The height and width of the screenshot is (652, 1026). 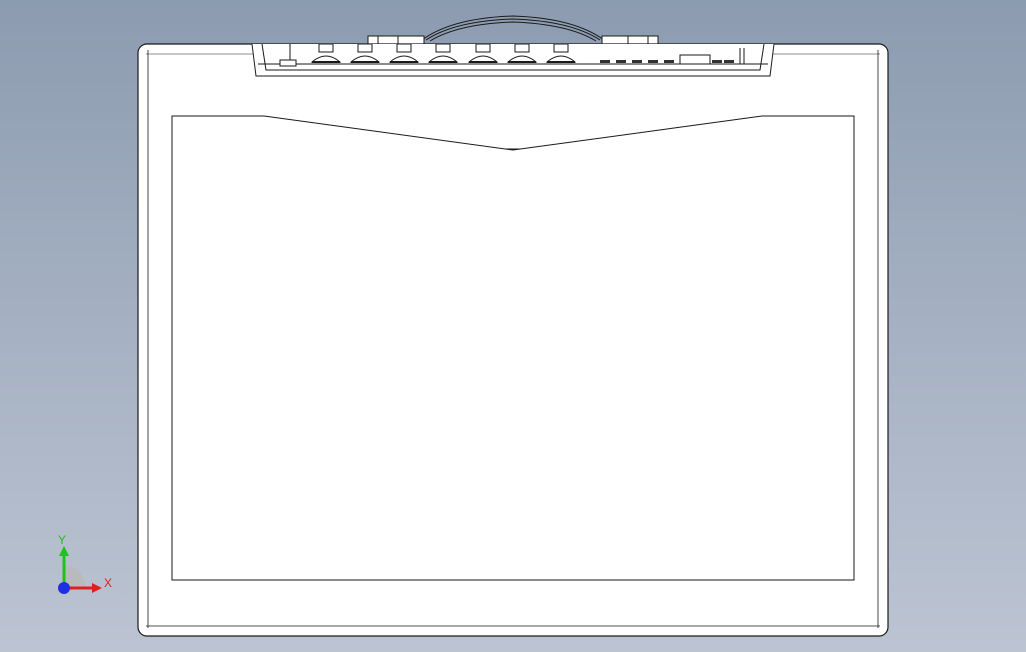 I want to click on x-axis-label: X, so click(x=108, y=583).